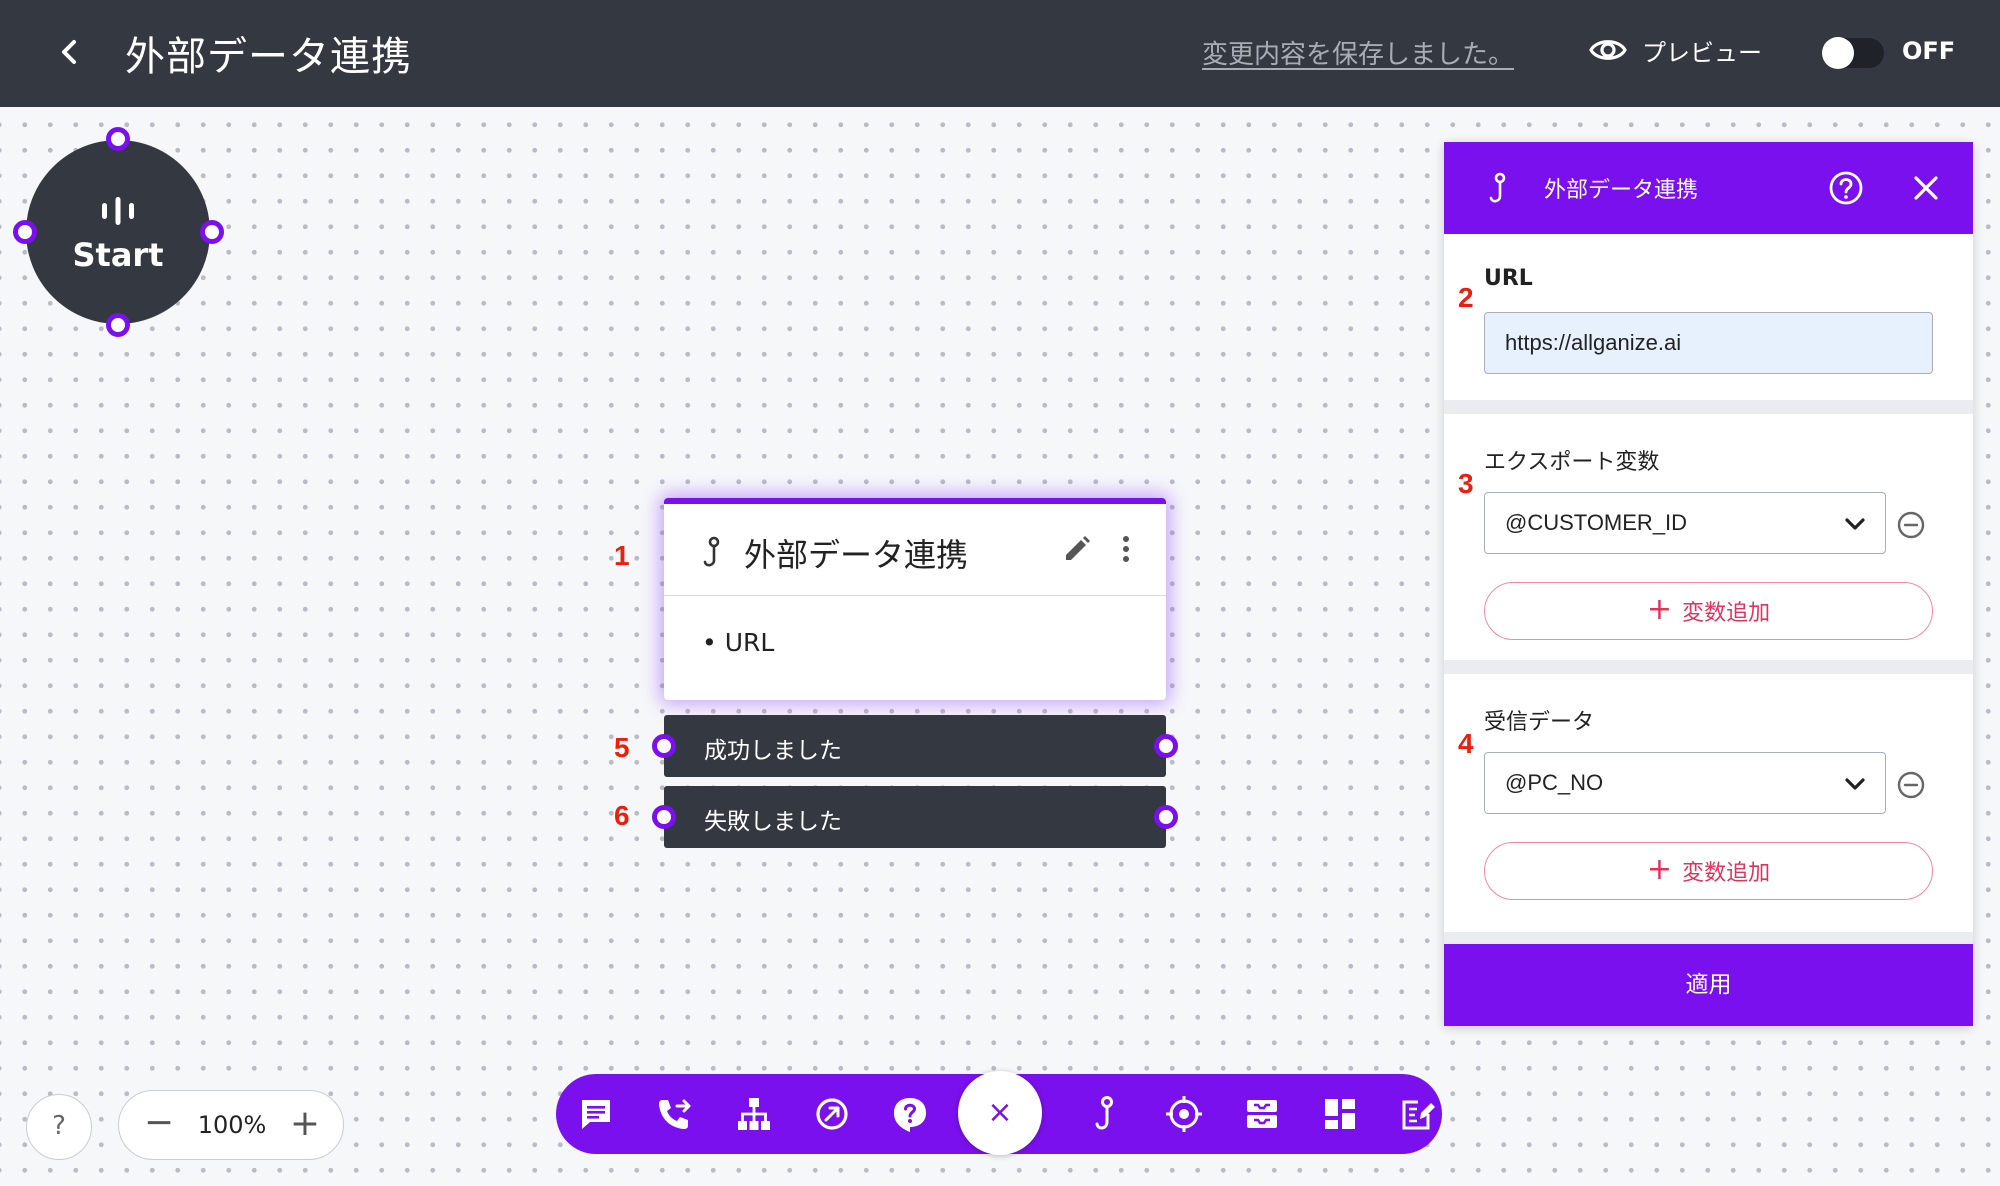 The width and height of the screenshot is (2000, 1186). What do you see at coordinates (1166, 817) in the screenshot?
I see `branch-failure-port-right` at bounding box center [1166, 817].